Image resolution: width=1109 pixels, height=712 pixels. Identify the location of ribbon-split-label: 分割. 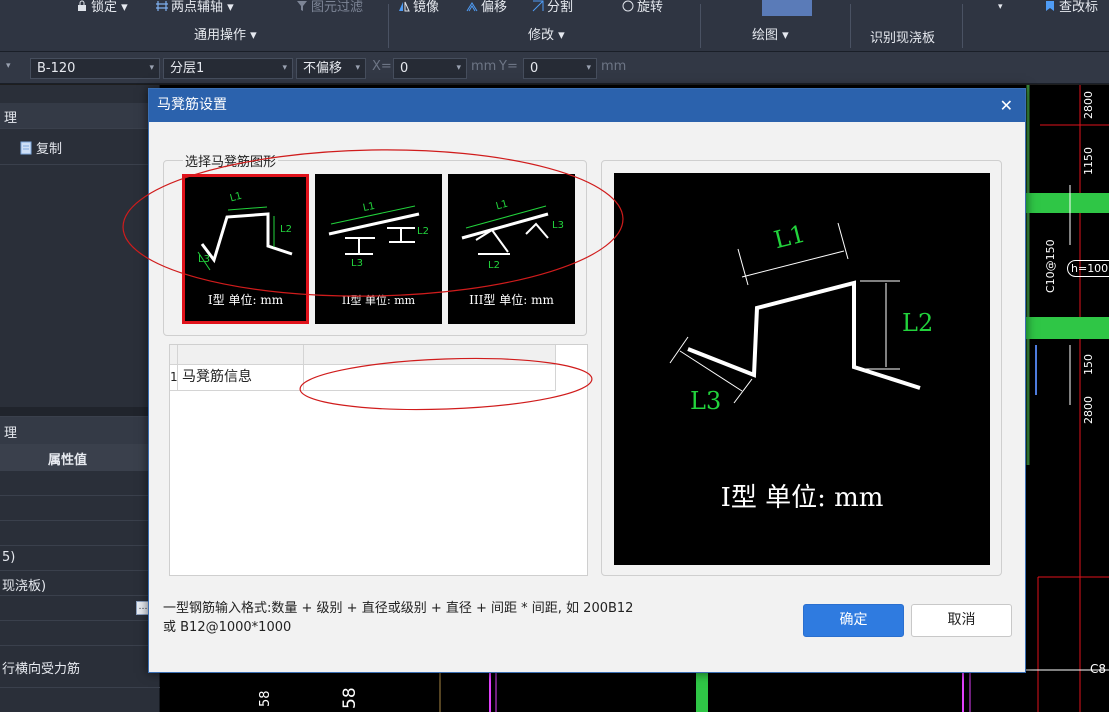
(560, 7).